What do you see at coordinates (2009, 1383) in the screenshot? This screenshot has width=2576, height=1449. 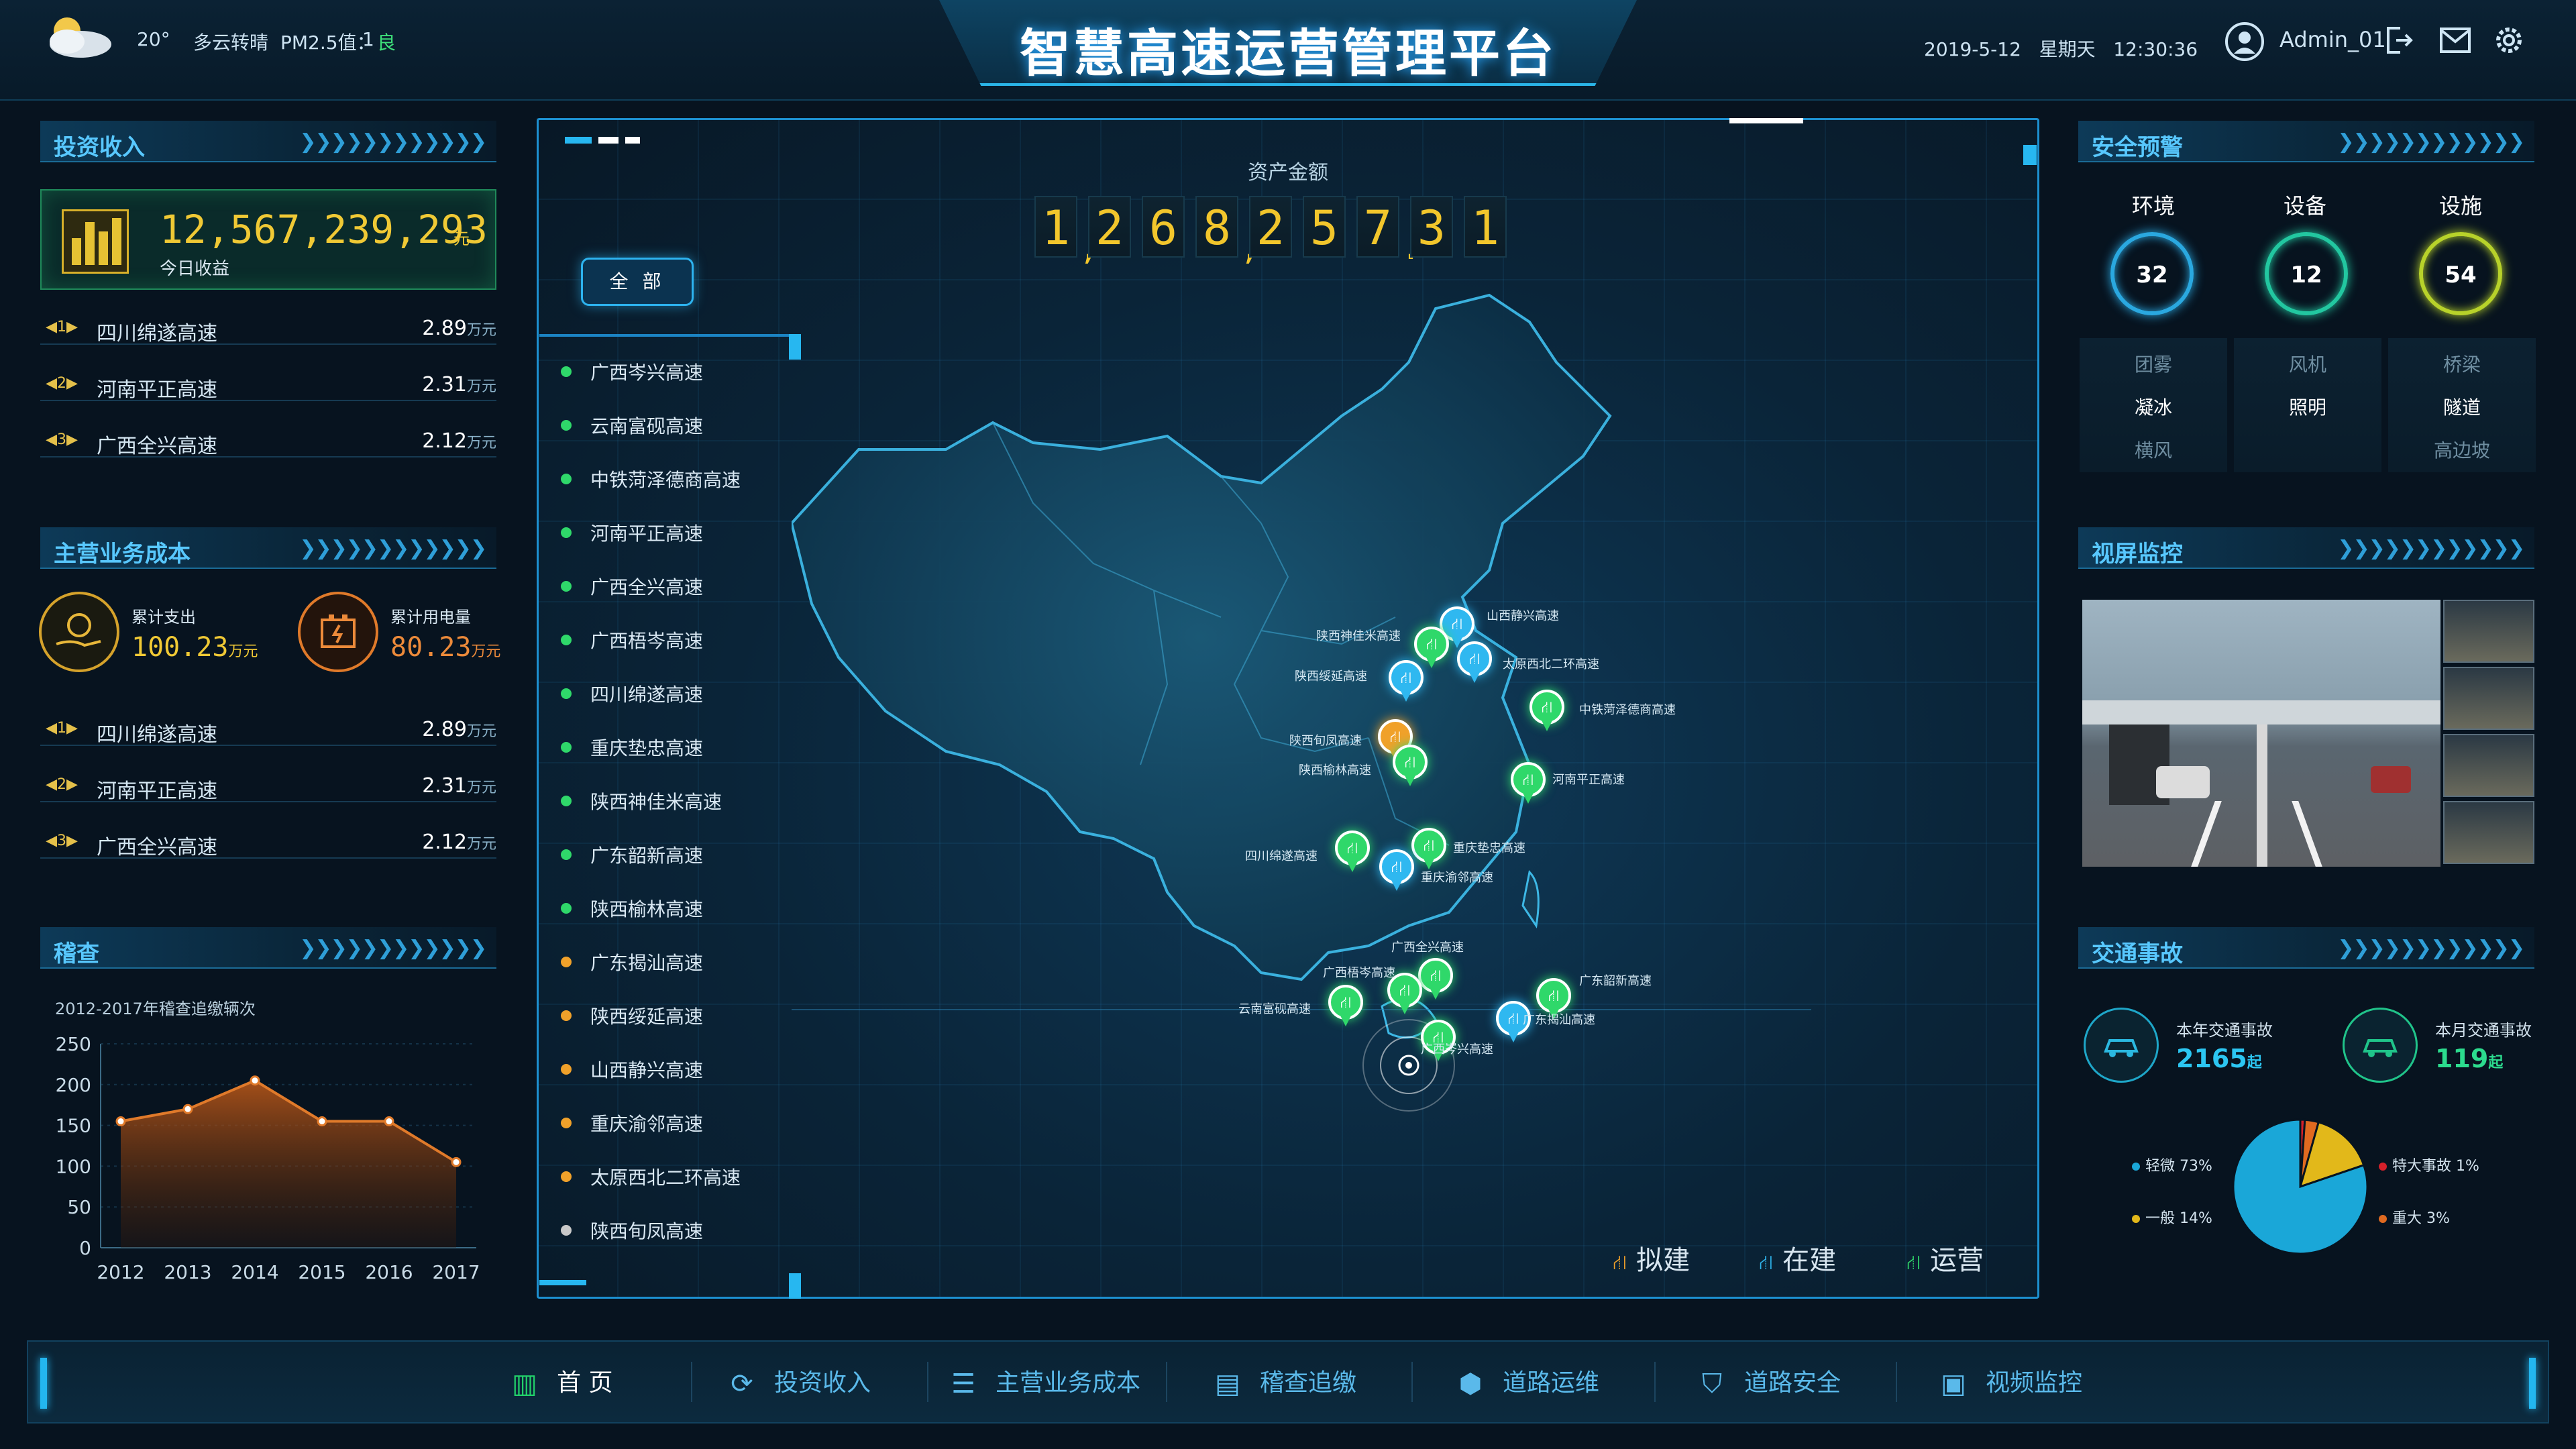 I see `nav-video: ▣ 视频监控` at bounding box center [2009, 1383].